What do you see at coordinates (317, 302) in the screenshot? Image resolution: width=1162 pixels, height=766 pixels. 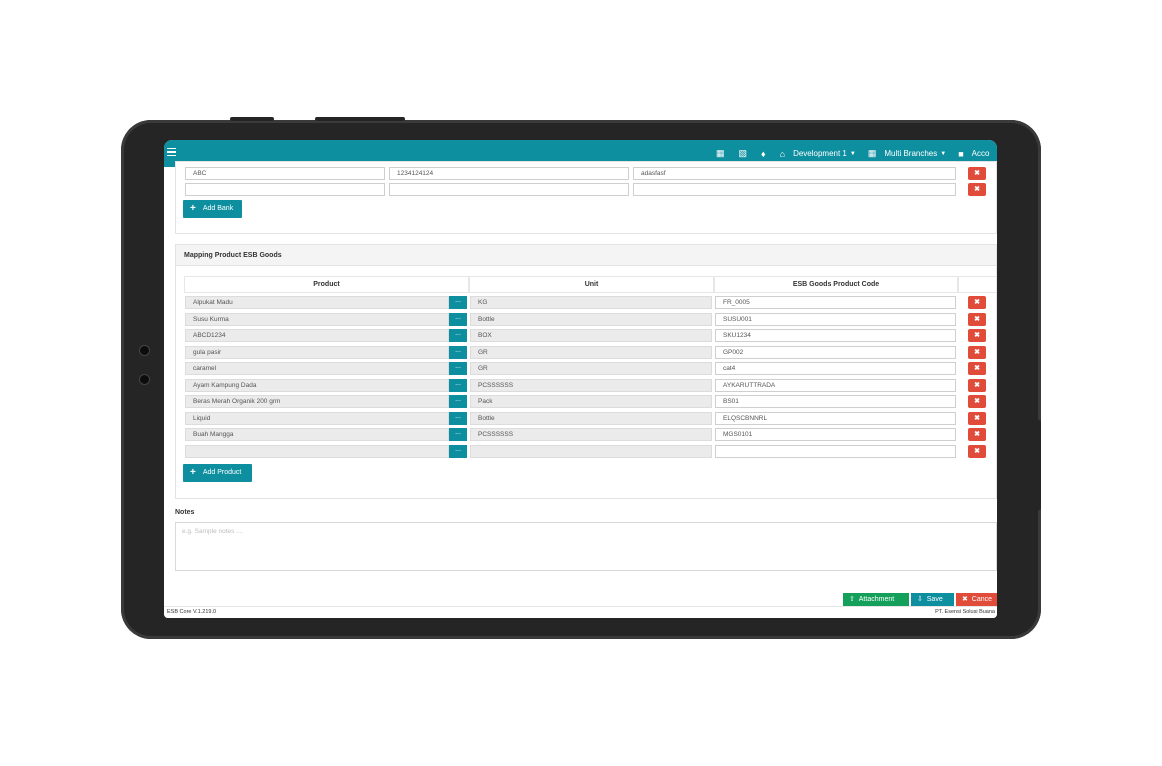 I see `product-field: Alpukat Madu` at bounding box center [317, 302].